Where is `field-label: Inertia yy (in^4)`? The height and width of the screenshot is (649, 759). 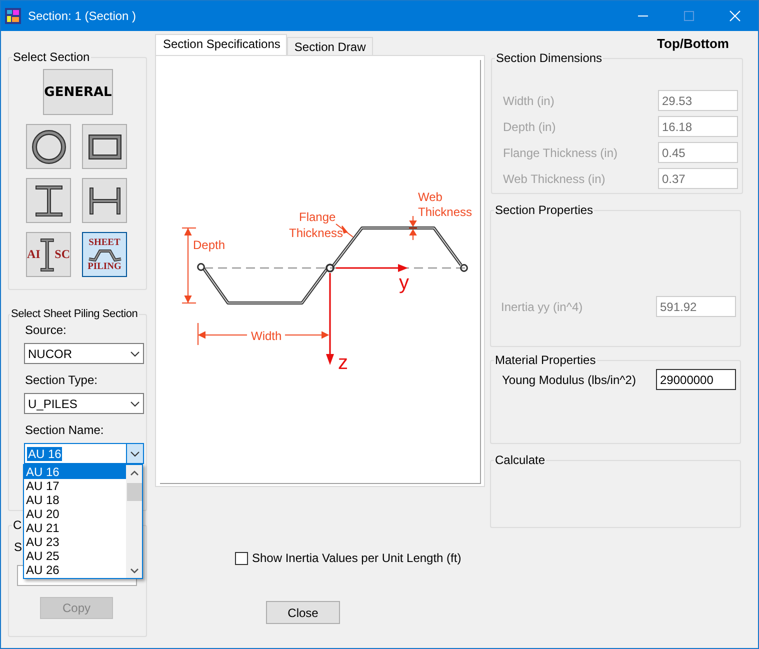
field-label: Inertia yy (in^4) is located at coordinates (541, 307).